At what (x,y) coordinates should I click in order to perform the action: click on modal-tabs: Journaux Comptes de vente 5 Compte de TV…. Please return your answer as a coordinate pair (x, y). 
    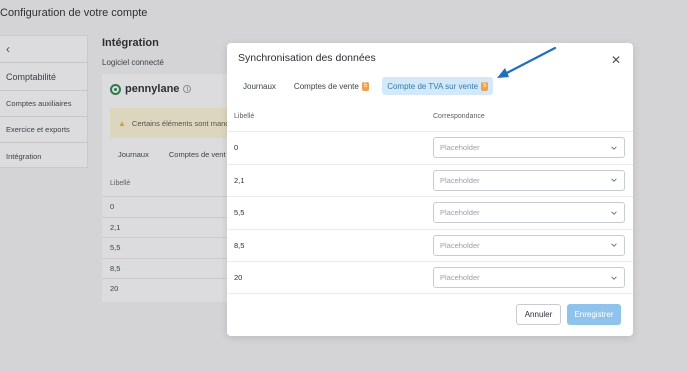
    Looking at the image, I should click on (369, 86).